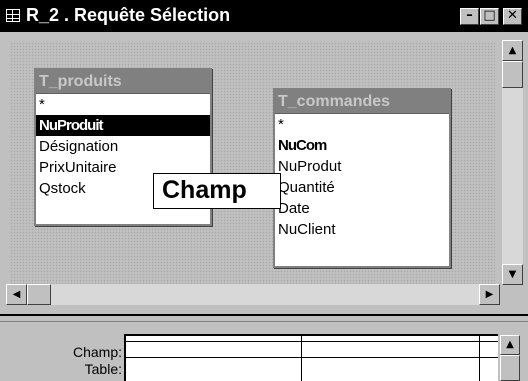 This screenshot has width=528, height=381. What do you see at coordinates (362, 208) in the screenshot?
I see `field-date: Date` at bounding box center [362, 208].